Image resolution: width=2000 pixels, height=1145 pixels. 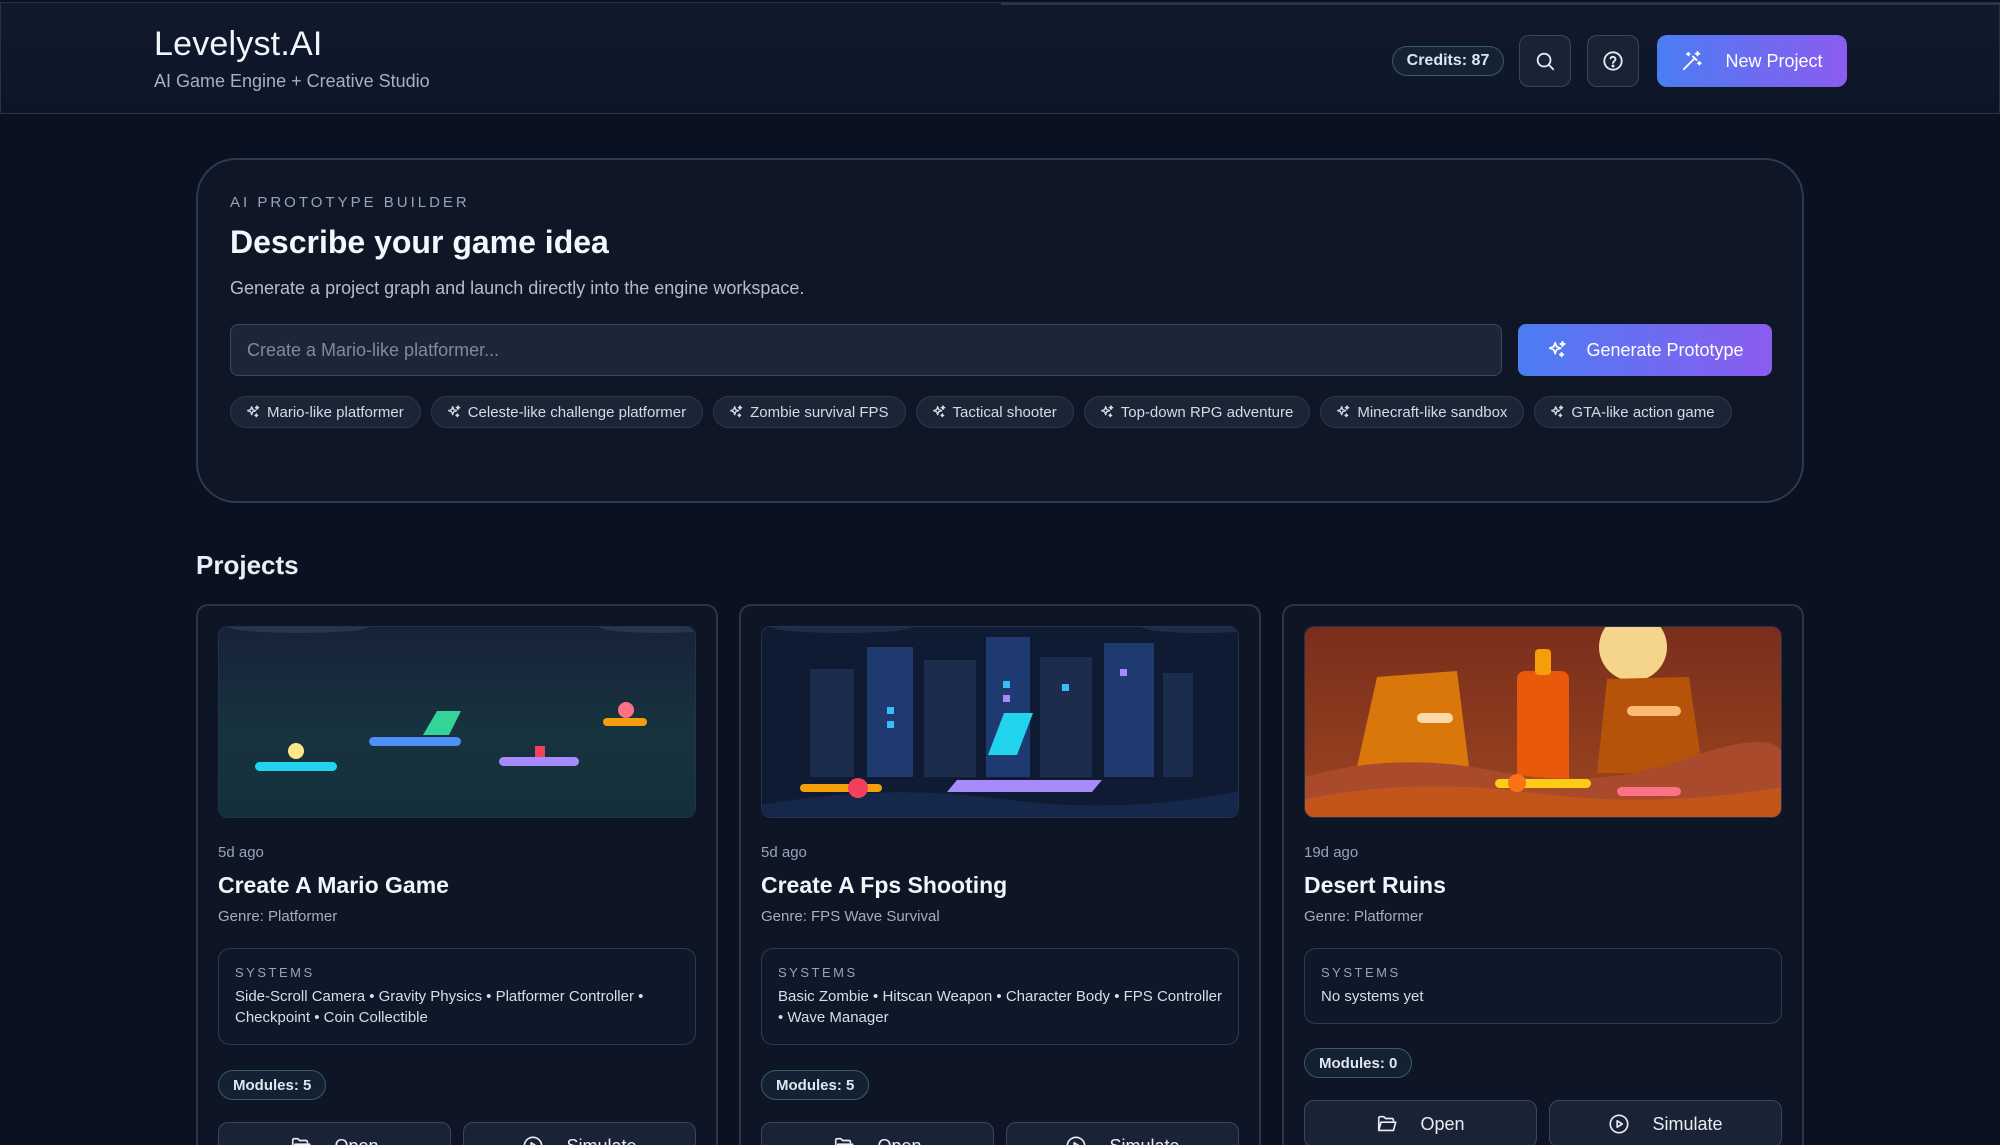 I want to click on suggestion-chip-label: Minecraft-like sandbox, so click(x=1432, y=412).